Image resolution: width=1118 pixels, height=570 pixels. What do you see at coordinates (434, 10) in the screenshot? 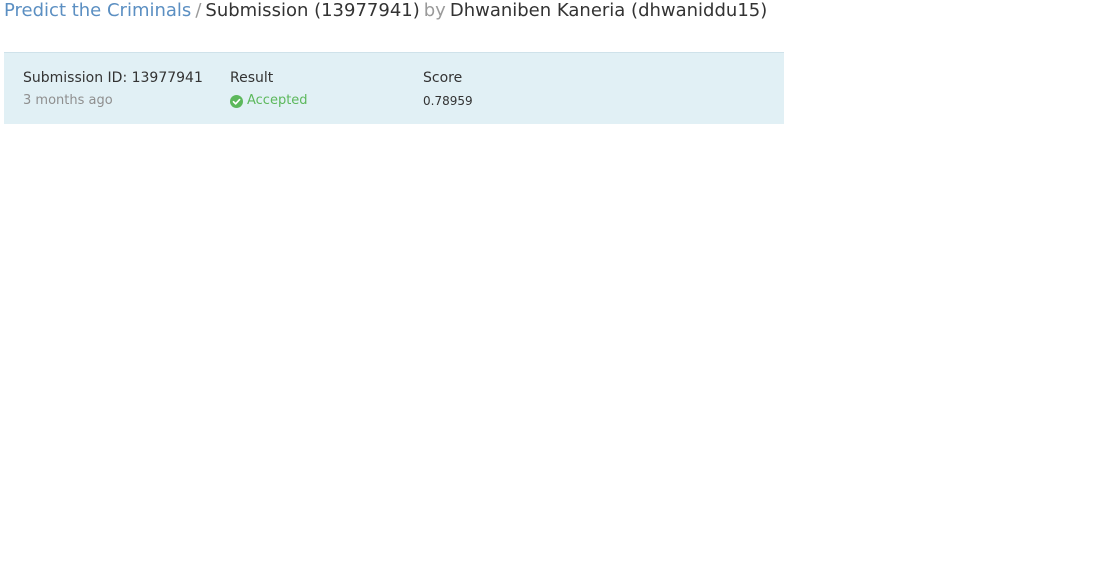
I see `by-label: by` at bounding box center [434, 10].